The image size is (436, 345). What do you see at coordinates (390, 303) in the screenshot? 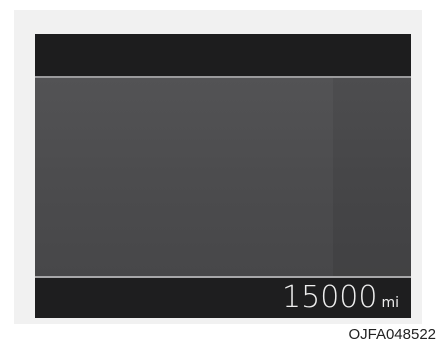
I see `odometer-unit: mi` at bounding box center [390, 303].